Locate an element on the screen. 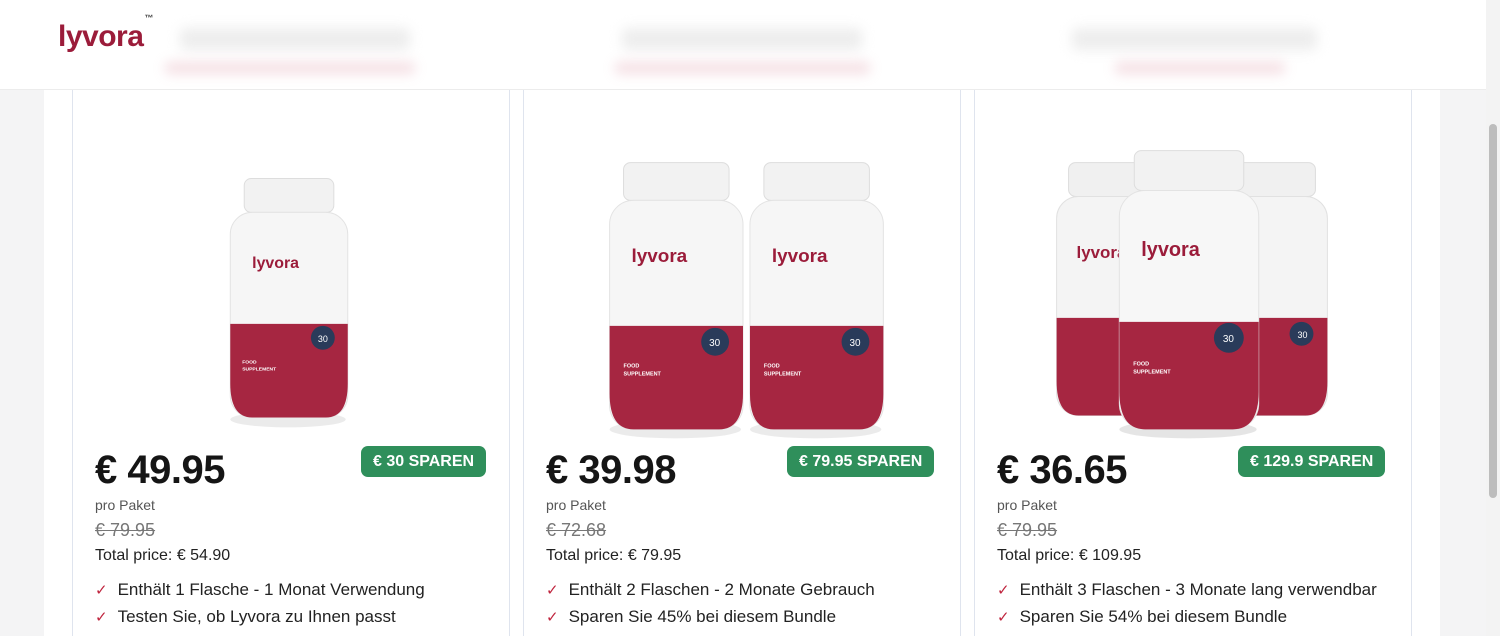  total-price: Total price: € 79.95 is located at coordinates (614, 555).